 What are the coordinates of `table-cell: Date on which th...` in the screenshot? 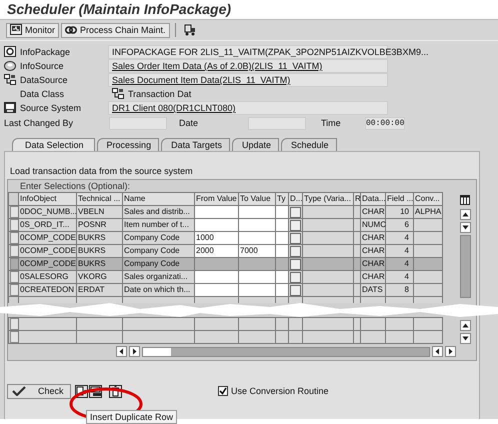 It's located at (157, 289).